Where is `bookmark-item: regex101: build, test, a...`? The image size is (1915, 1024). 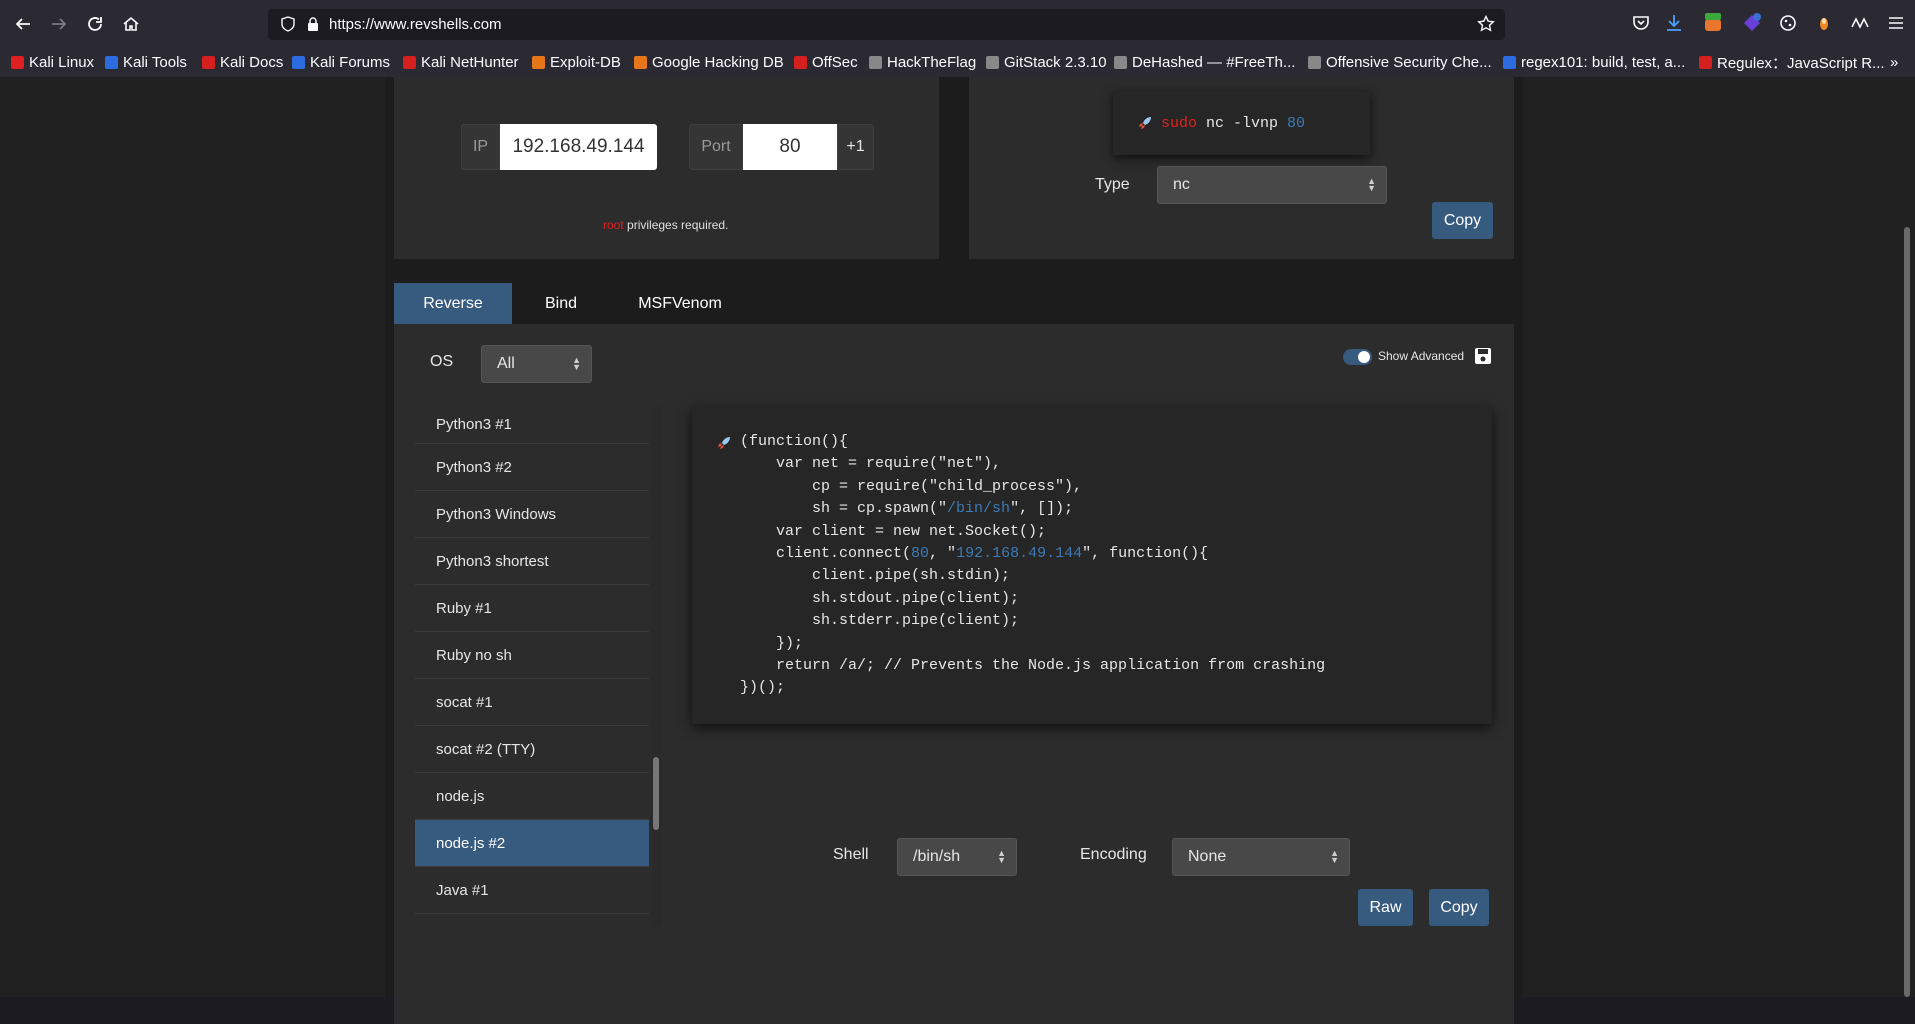 bookmark-item: regex101: build, test, a... is located at coordinates (1594, 62).